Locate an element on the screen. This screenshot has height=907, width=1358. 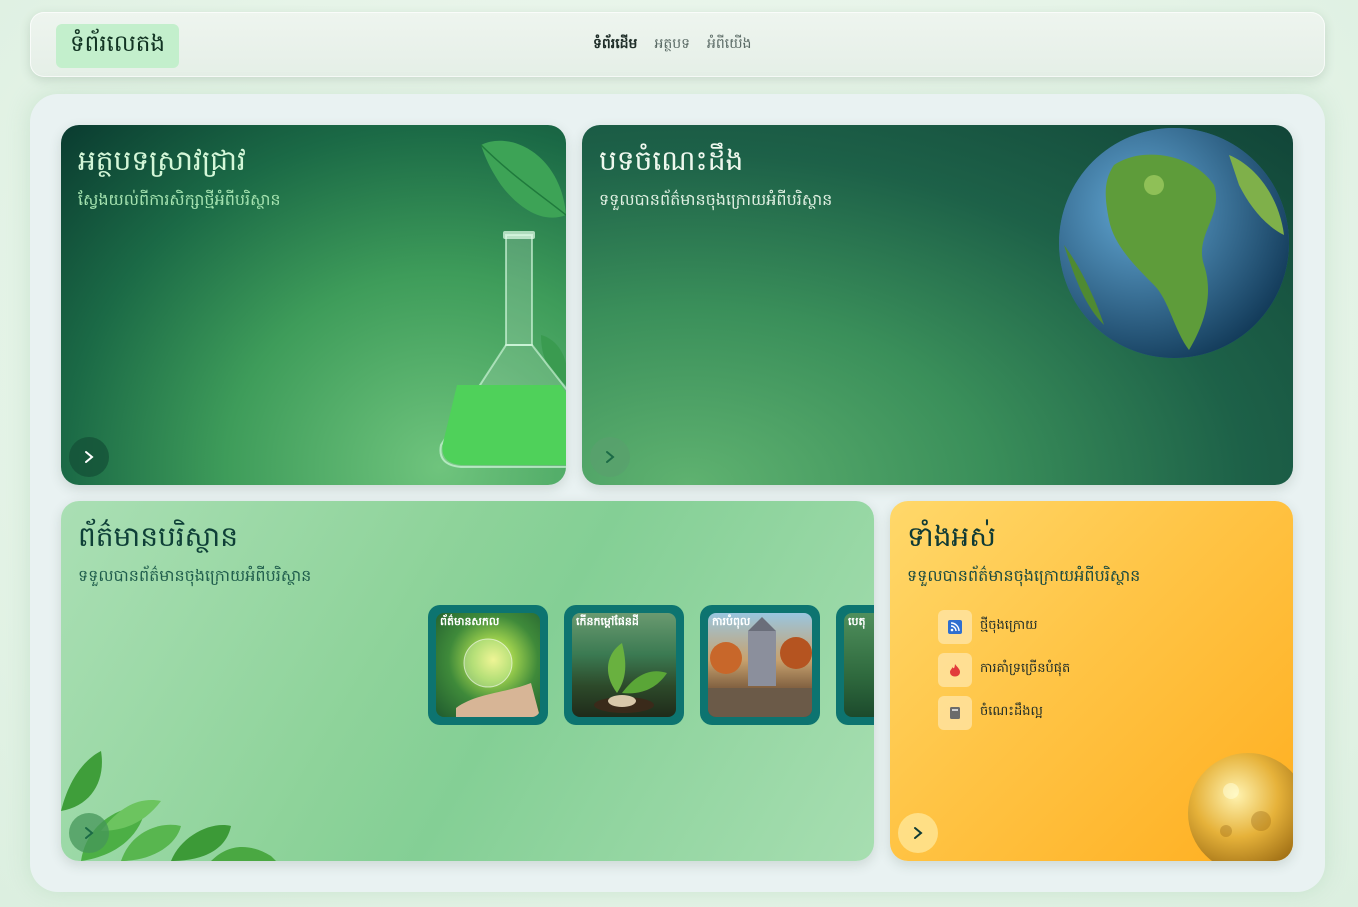
top-navbar: ទំព័រលេតង ទំព័រដើម អត្ថបទ អំពីយើង is located at coordinates (677, 44).